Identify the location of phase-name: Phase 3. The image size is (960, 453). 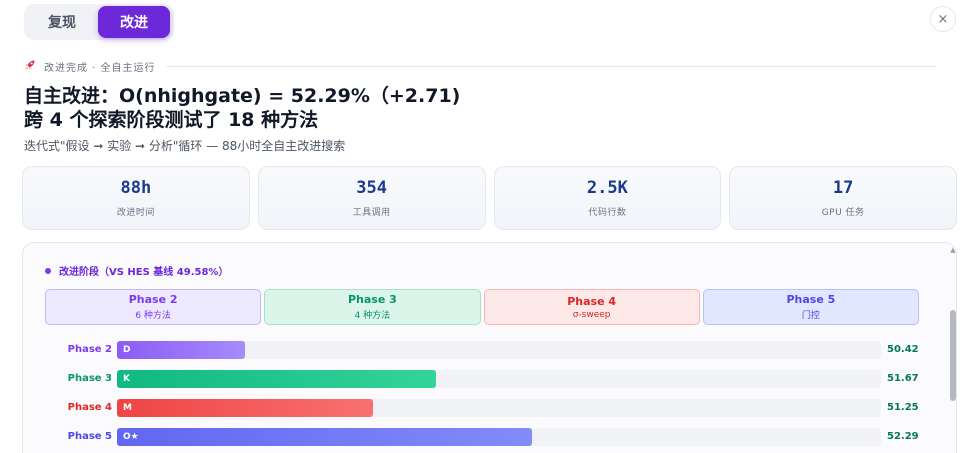
(372, 299).